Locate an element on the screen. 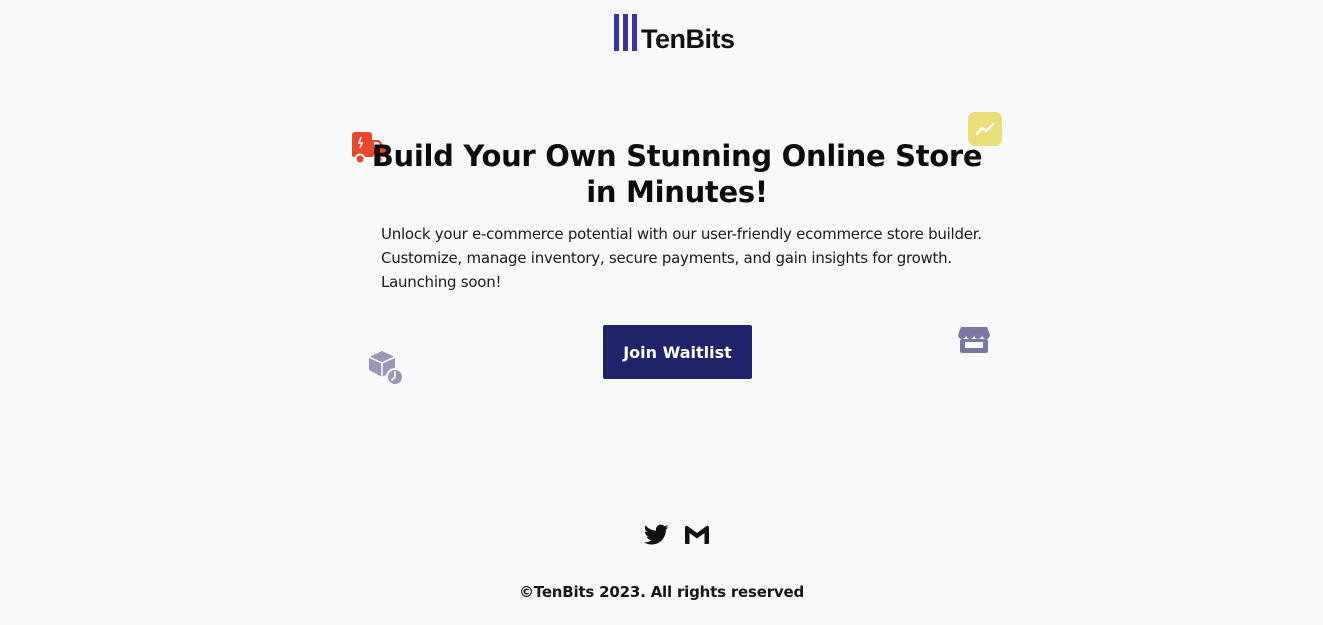 The image size is (1323, 625). description-line-3: Launching soon! is located at coordinates (441, 282).